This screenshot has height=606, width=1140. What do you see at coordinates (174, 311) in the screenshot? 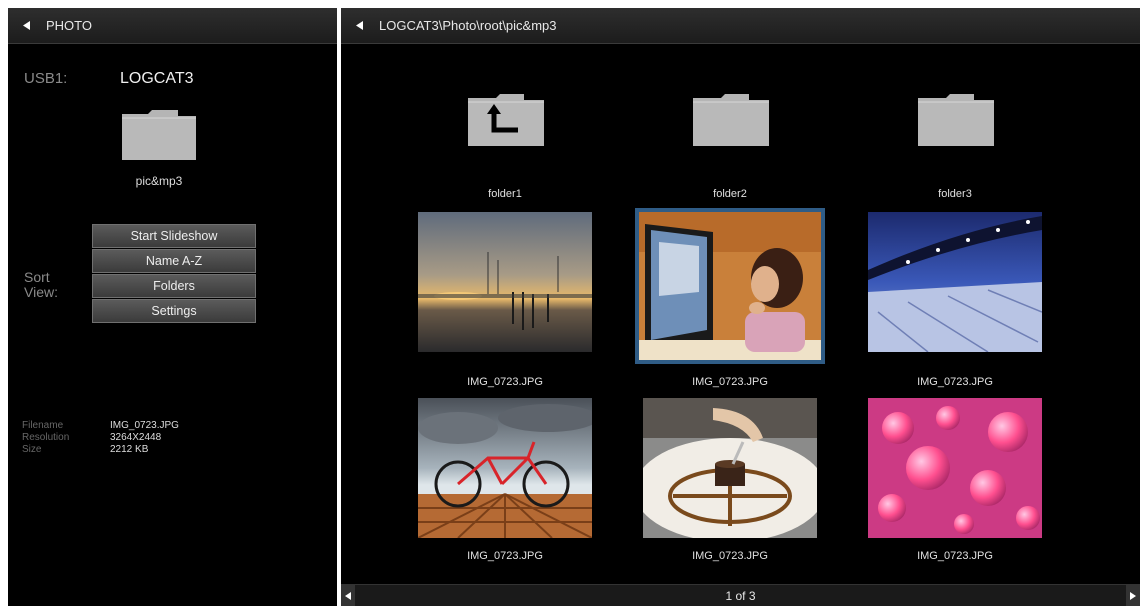
I see `settings-button: Settings` at bounding box center [174, 311].